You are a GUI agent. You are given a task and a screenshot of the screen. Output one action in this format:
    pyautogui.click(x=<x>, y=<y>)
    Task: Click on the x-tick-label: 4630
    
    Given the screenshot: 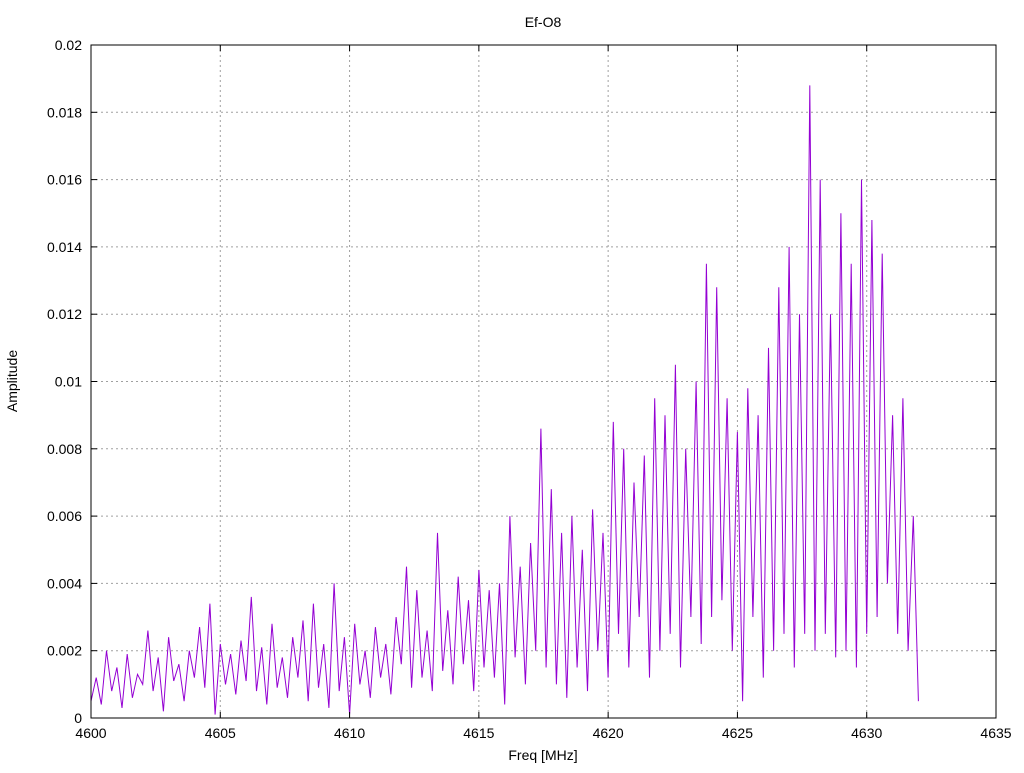 What is the action you would take?
    pyautogui.click(x=866, y=733)
    